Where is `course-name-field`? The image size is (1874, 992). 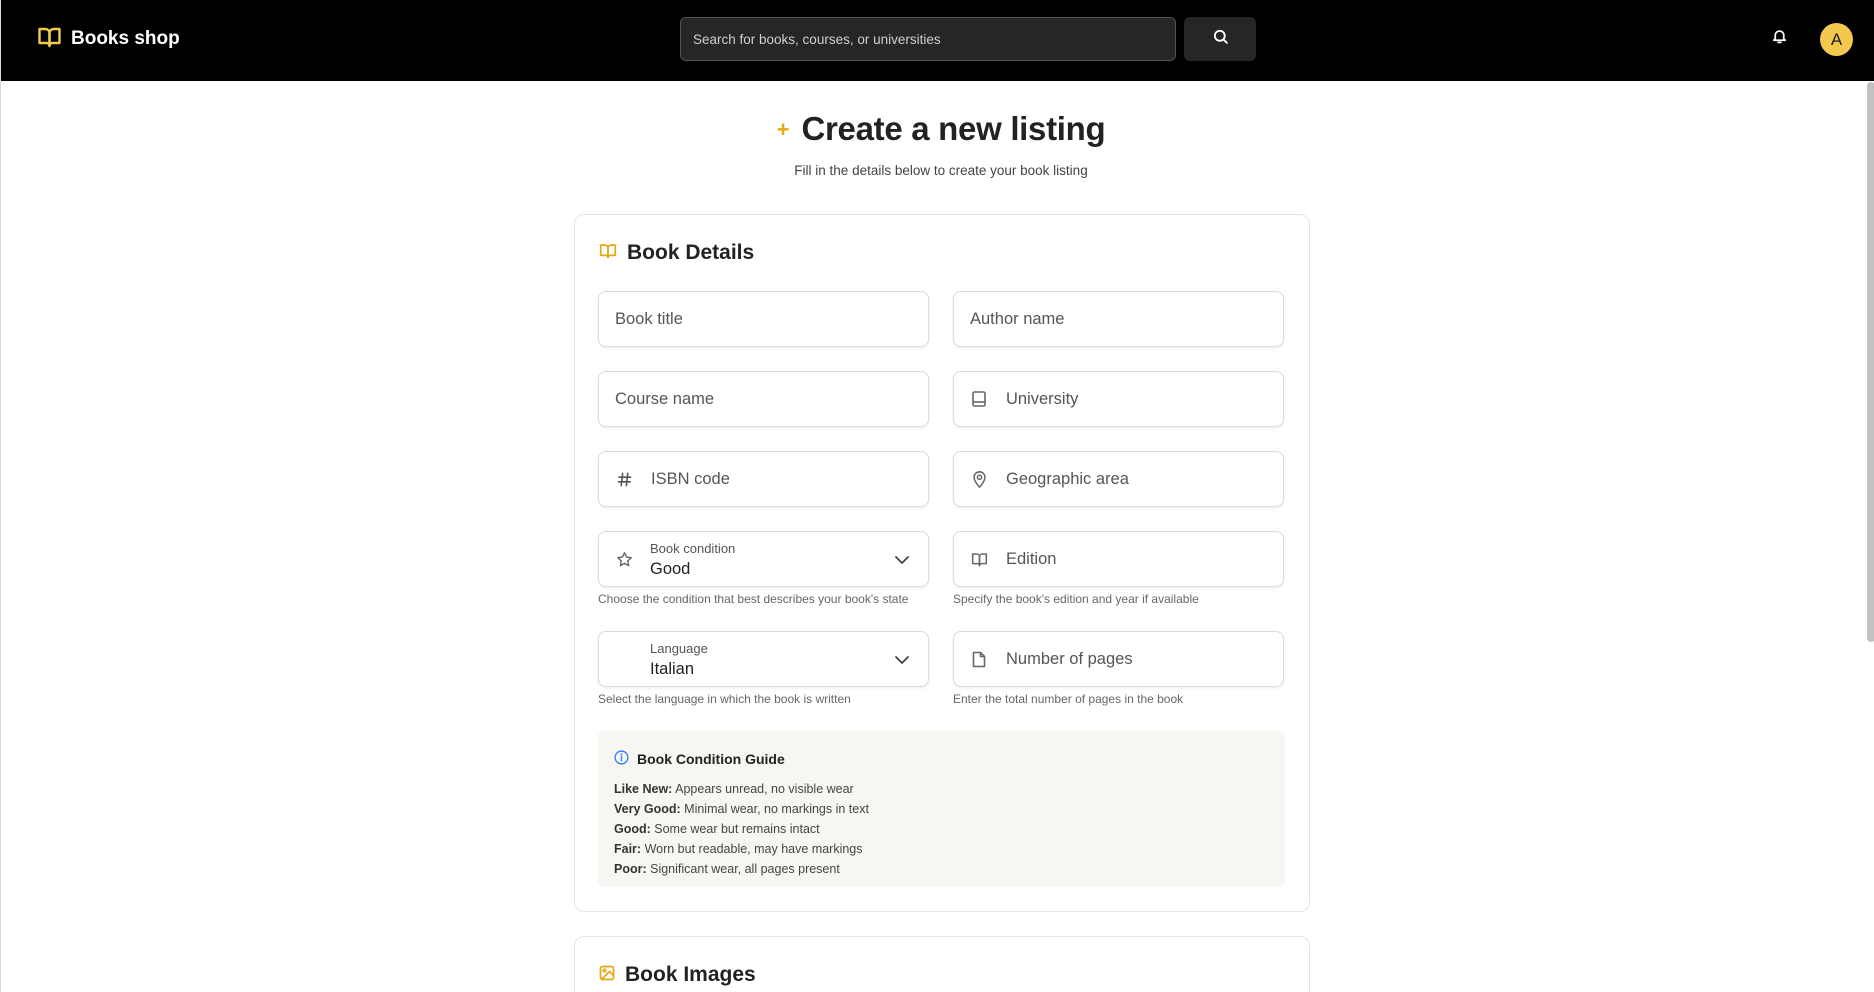 course-name-field is located at coordinates (763, 399).